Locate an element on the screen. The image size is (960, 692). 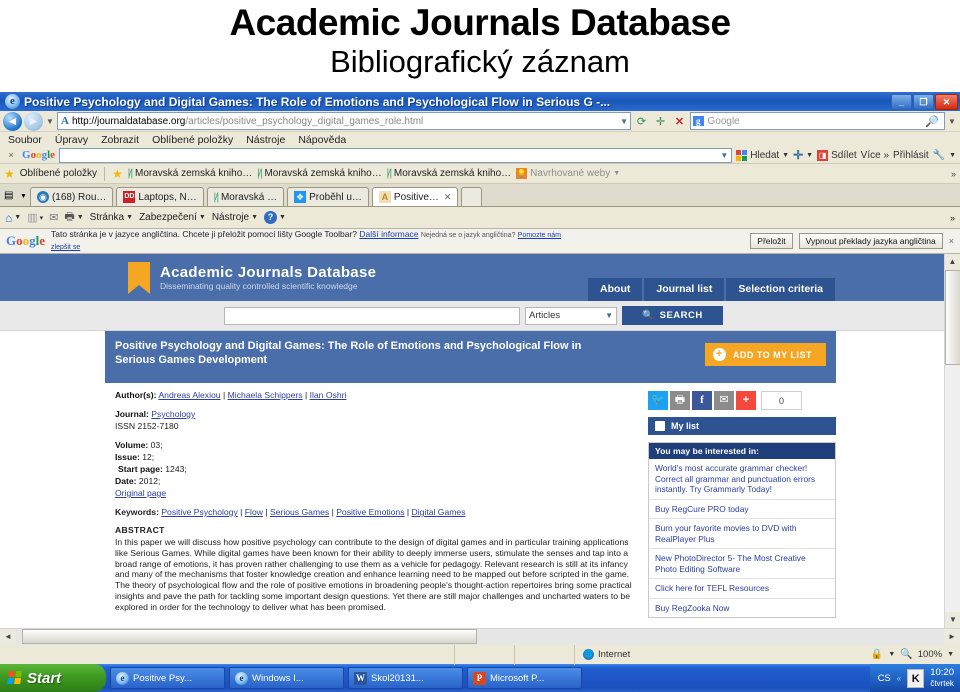
site-search-scope-select: Articles ▼ is located at coordinates (571, 315).